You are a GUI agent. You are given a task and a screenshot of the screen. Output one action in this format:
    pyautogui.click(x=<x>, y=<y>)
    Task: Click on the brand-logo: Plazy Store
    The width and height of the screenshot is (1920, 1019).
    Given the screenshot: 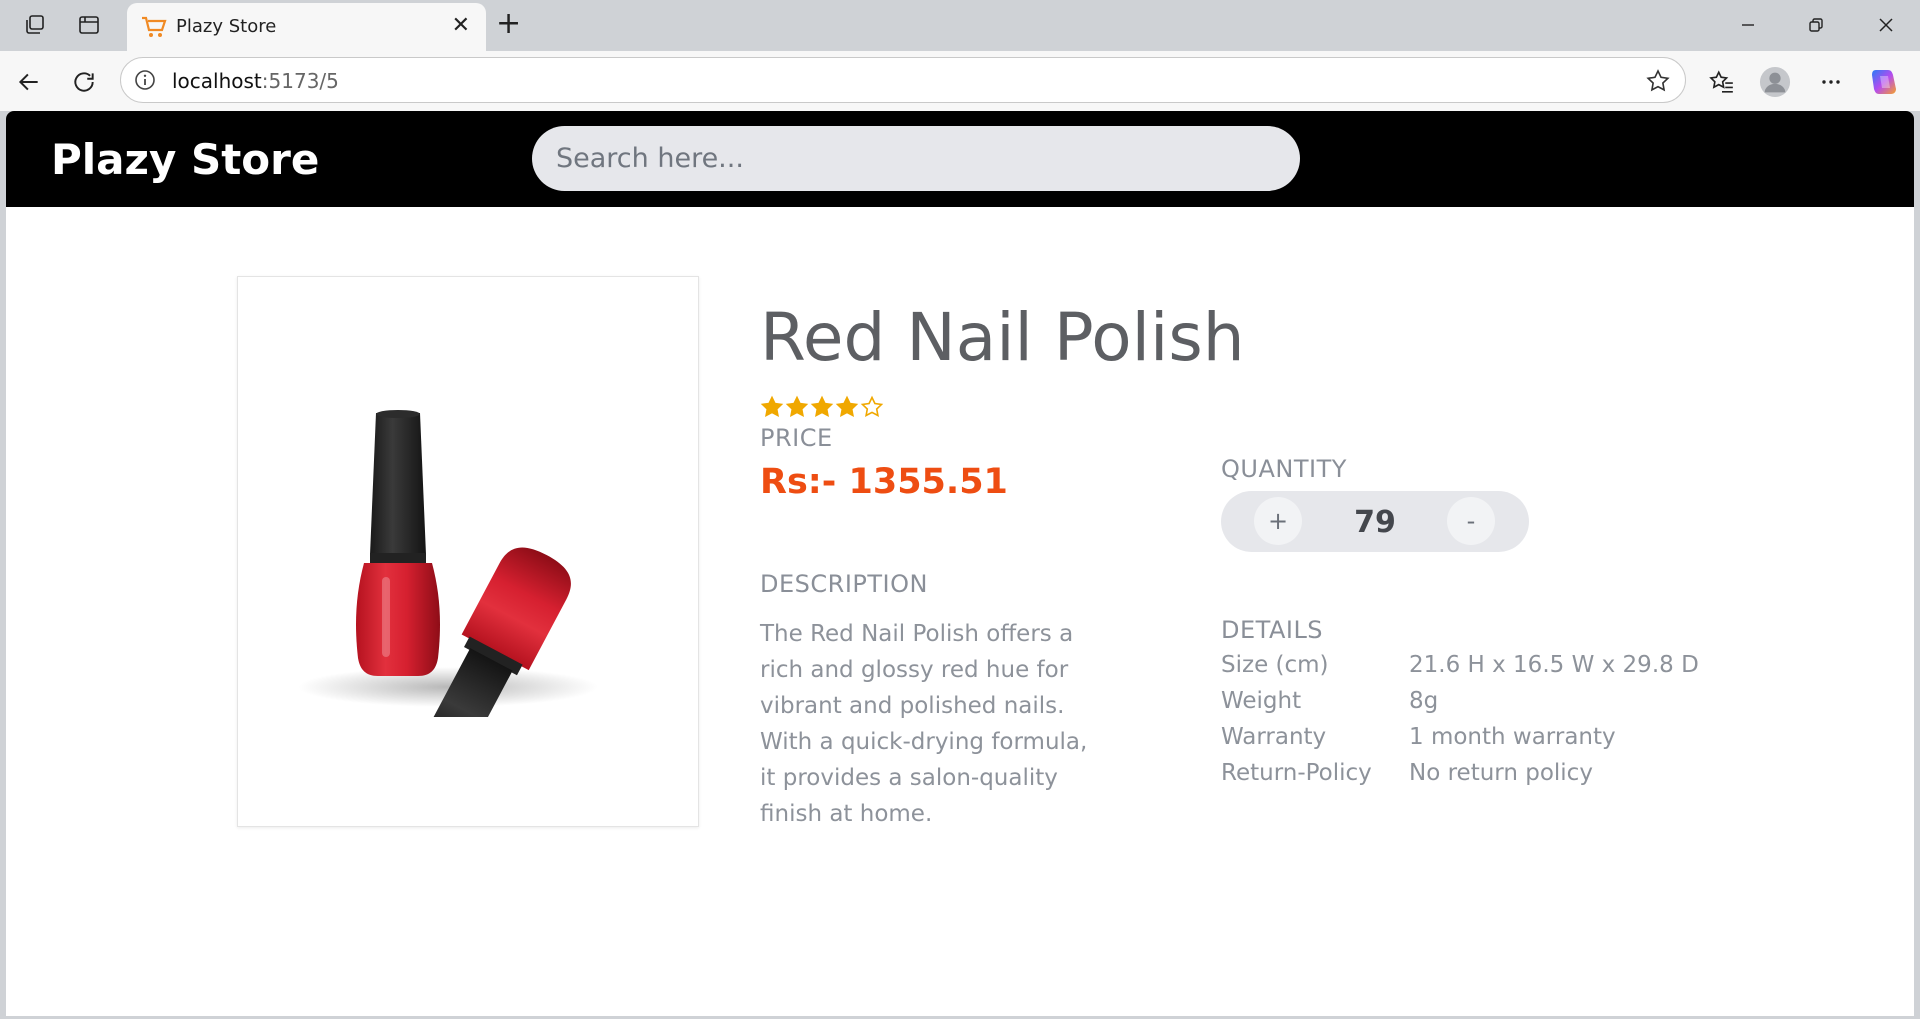 What is the action you would take?
    pyautogui.click(x=185, y=159)
    